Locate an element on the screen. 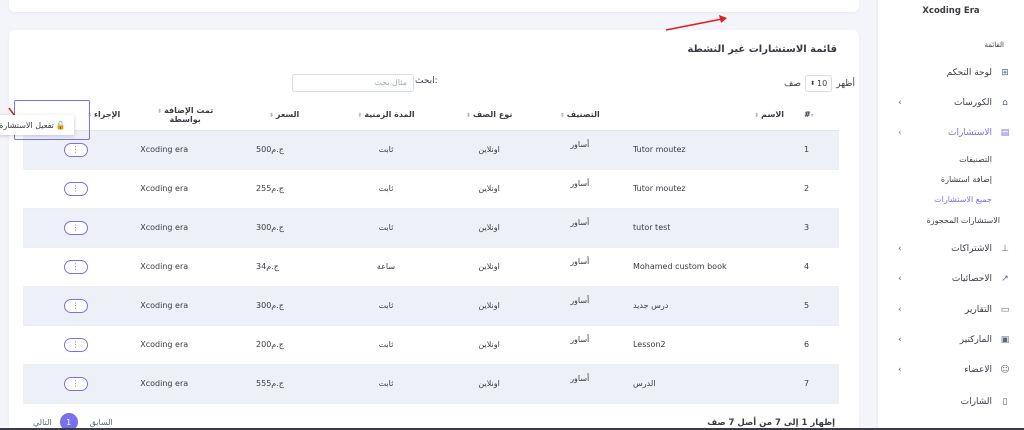  search-input: مثال بحث is located at coordinates (353, 83).